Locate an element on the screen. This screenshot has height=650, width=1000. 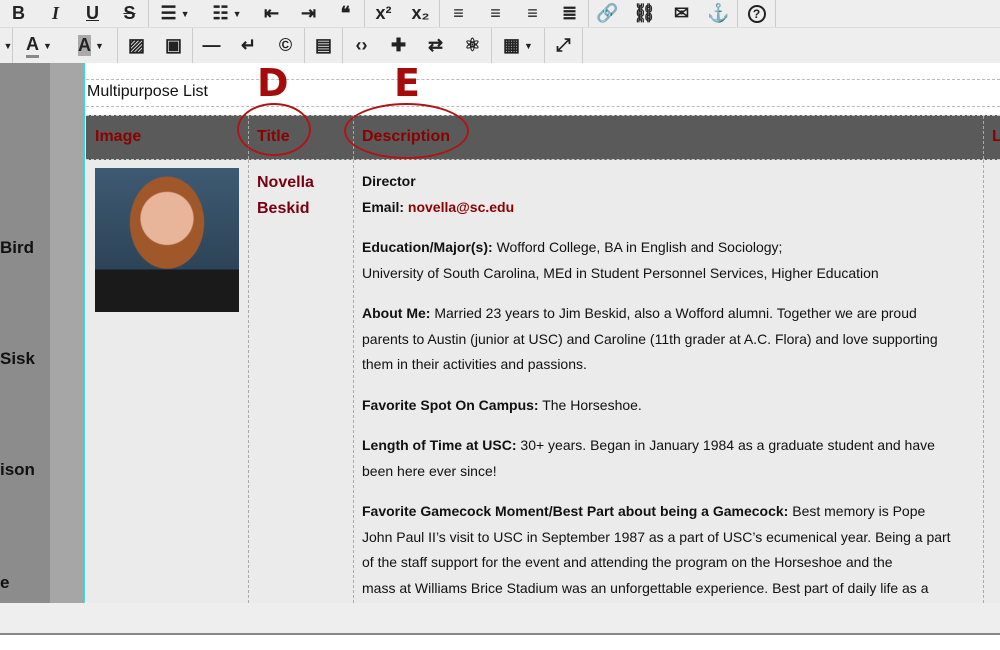
atom-button: ⚛ is located at coordinates (472, 45).